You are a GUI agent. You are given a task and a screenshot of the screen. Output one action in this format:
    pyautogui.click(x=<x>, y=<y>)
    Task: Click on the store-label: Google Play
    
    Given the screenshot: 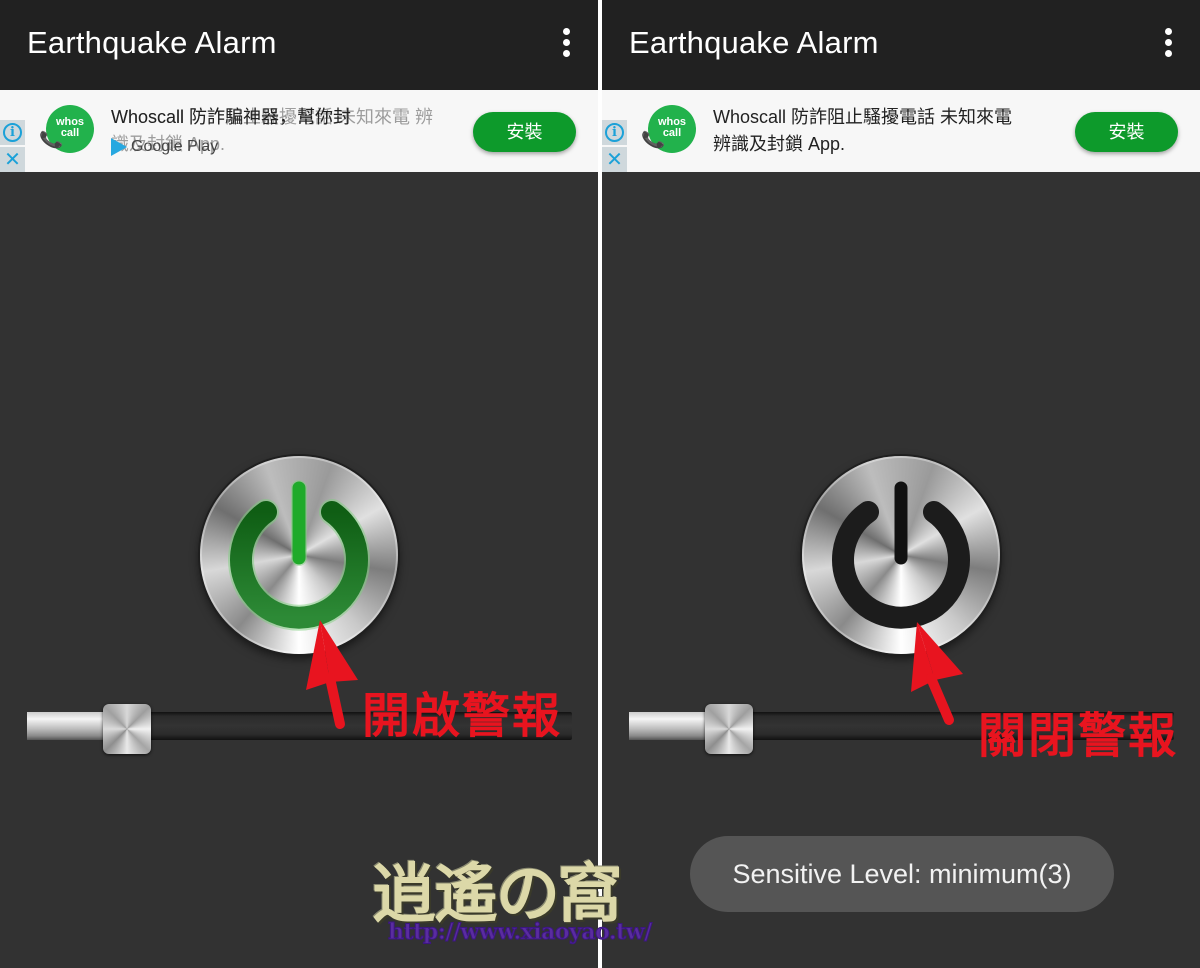 What is the action you would take?
    pyautogui.click(x=175, y=146)
    